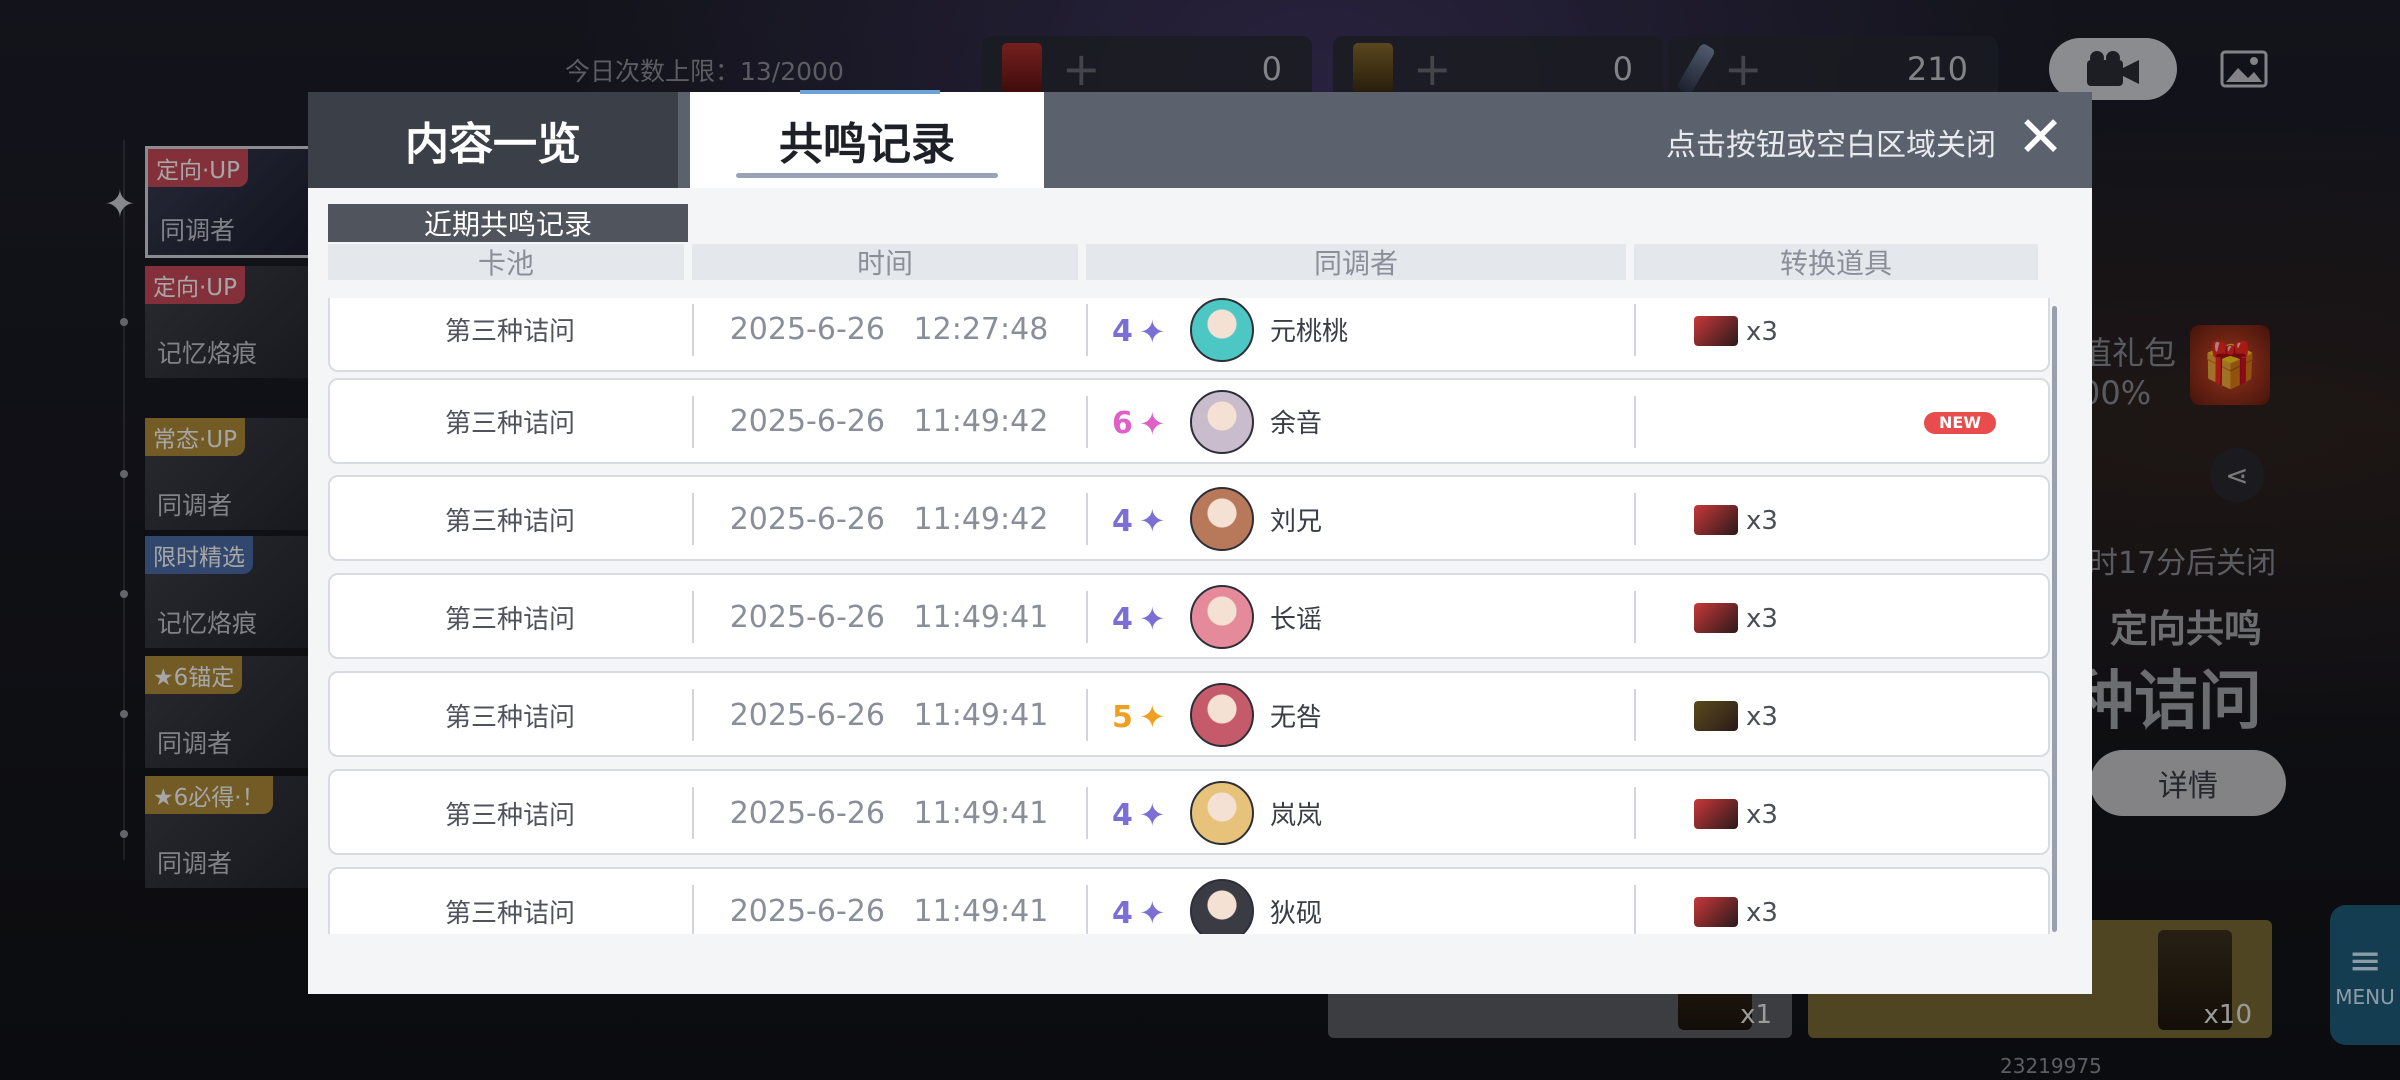 The width and height of the screenshot is (2400, 1080). What do you see at coordinates (889, 330) in the screenshot?
I see `cell-time: 2025-6-26 12:27:48` at bounding box center [889, 330].